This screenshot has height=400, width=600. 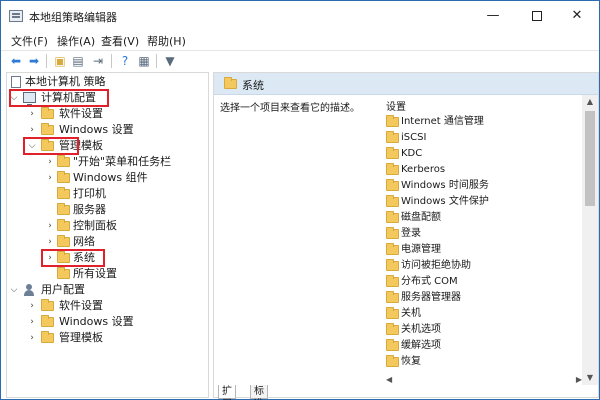 I want to click on menu-help: 帮助(H), so click(x=166, y=41).